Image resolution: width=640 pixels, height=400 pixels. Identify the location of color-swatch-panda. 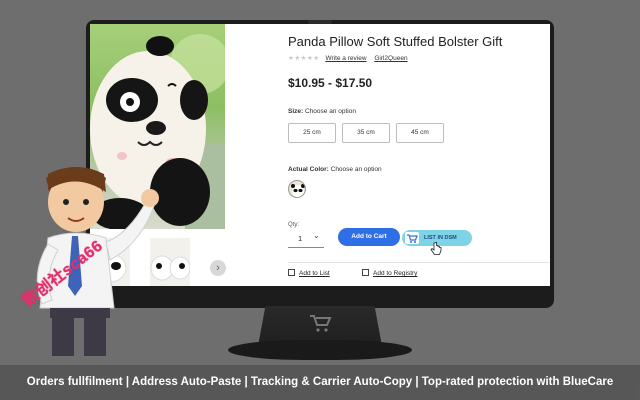
(297, 189).